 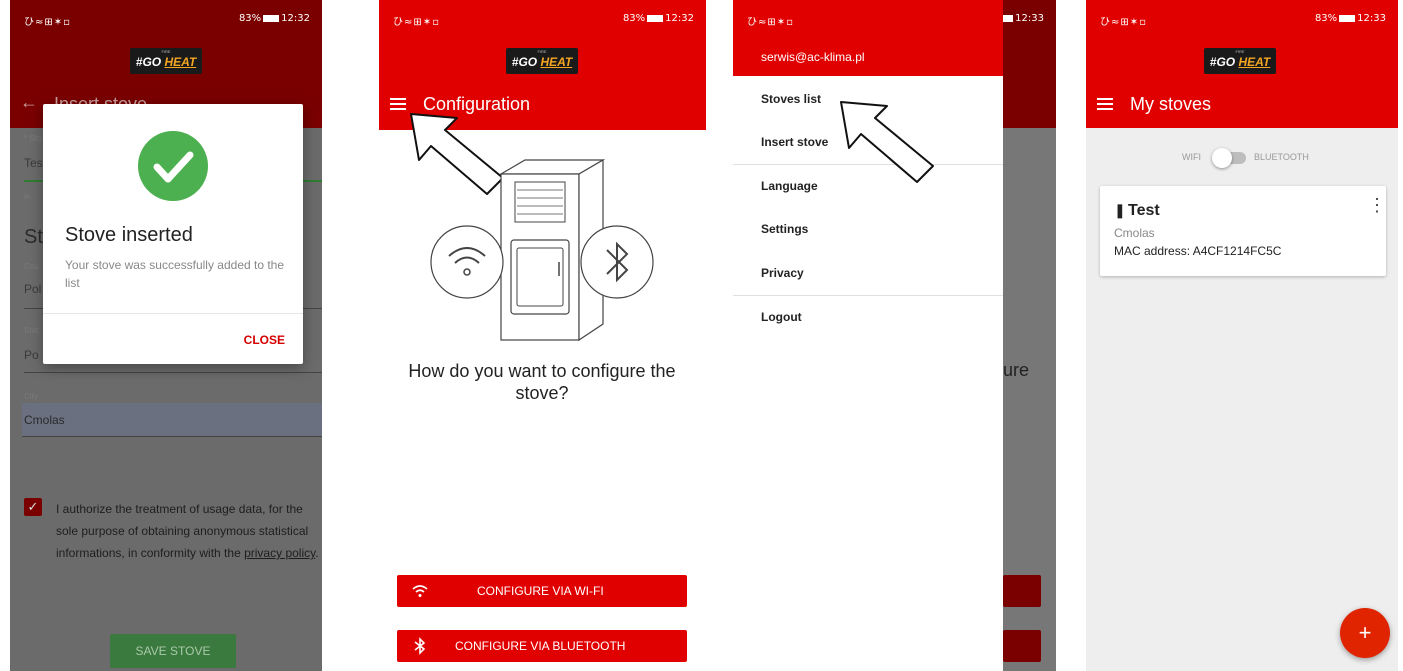 I want to click on drawer-item-language: Language, so click(x=789, y=186).